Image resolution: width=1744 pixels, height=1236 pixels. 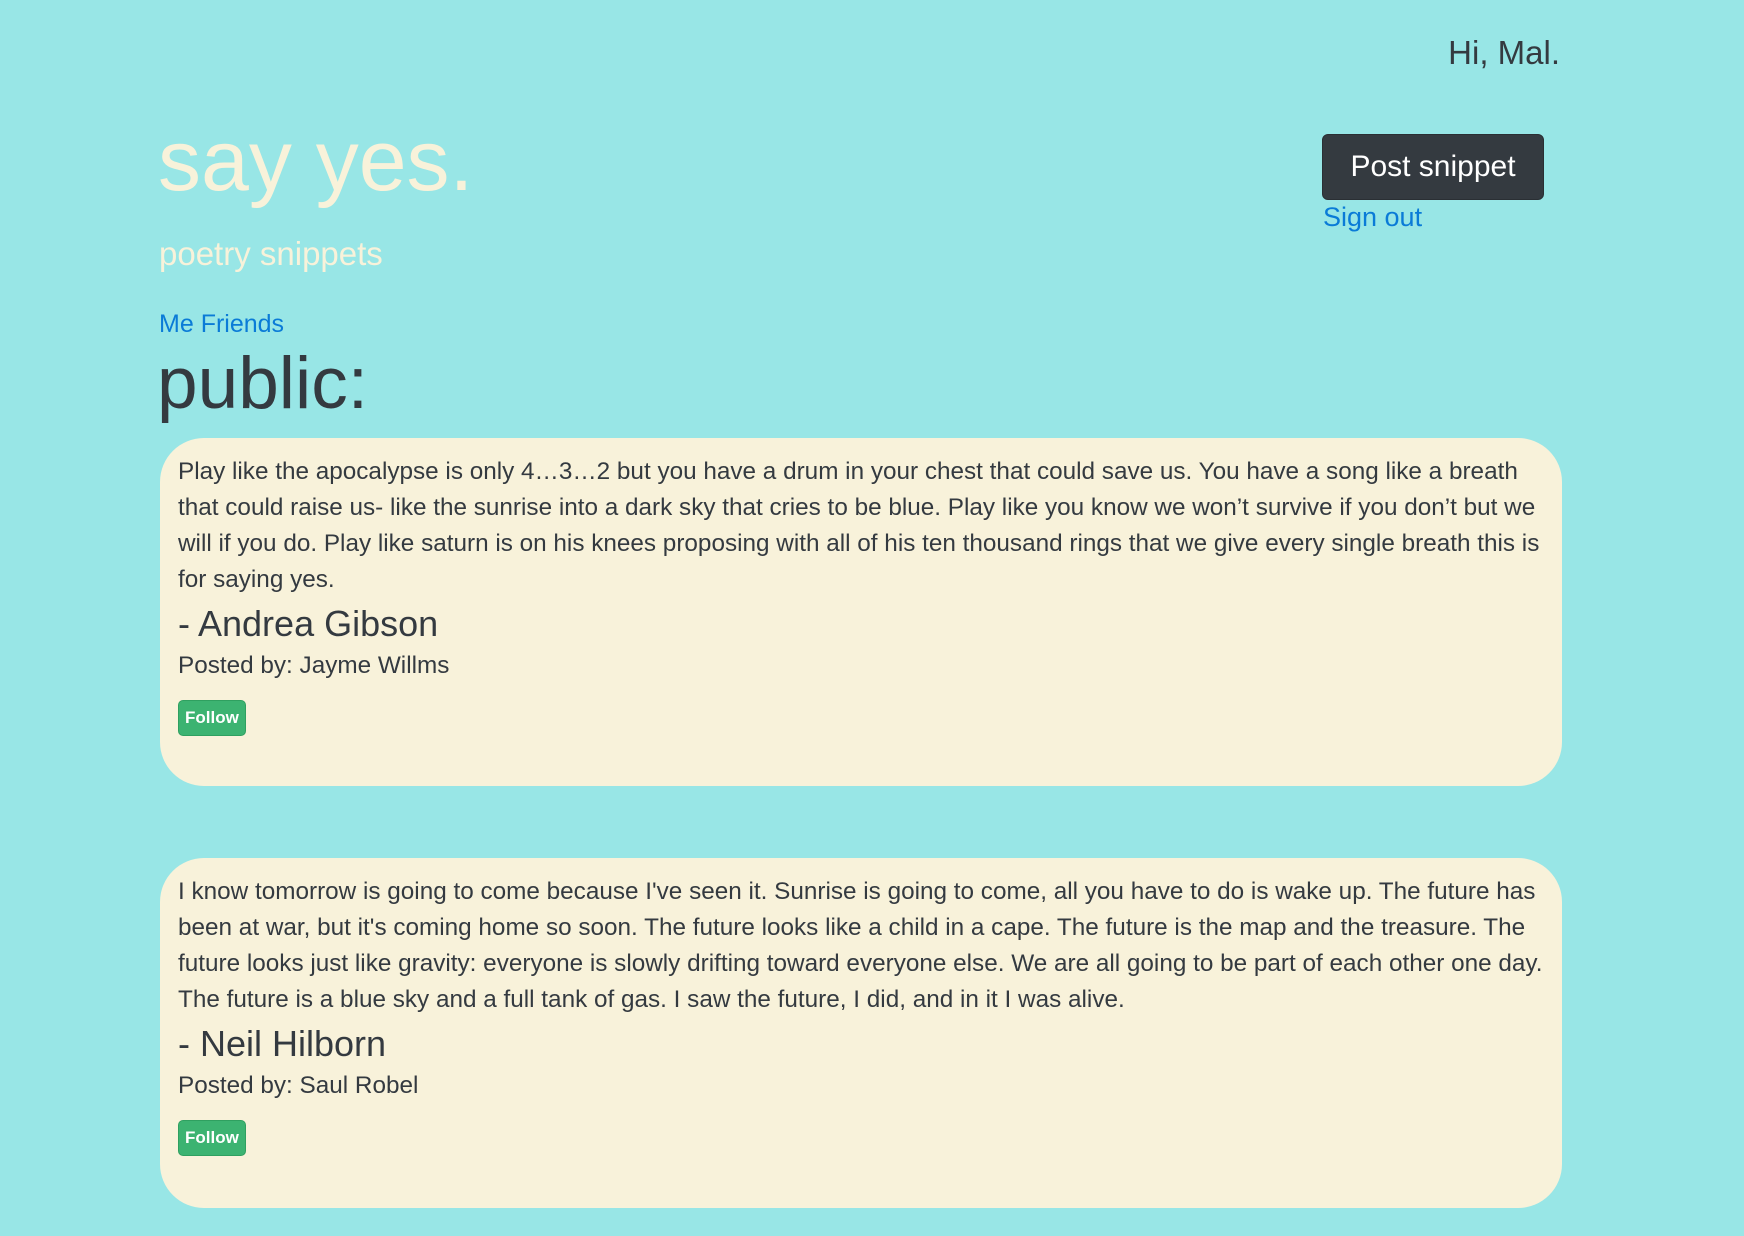 What do you see at coordinates (314, 665) in the screenshot?
I see `snippet-posted-by: Posted by: Jayme Willms` at bounding box center [314, 665].